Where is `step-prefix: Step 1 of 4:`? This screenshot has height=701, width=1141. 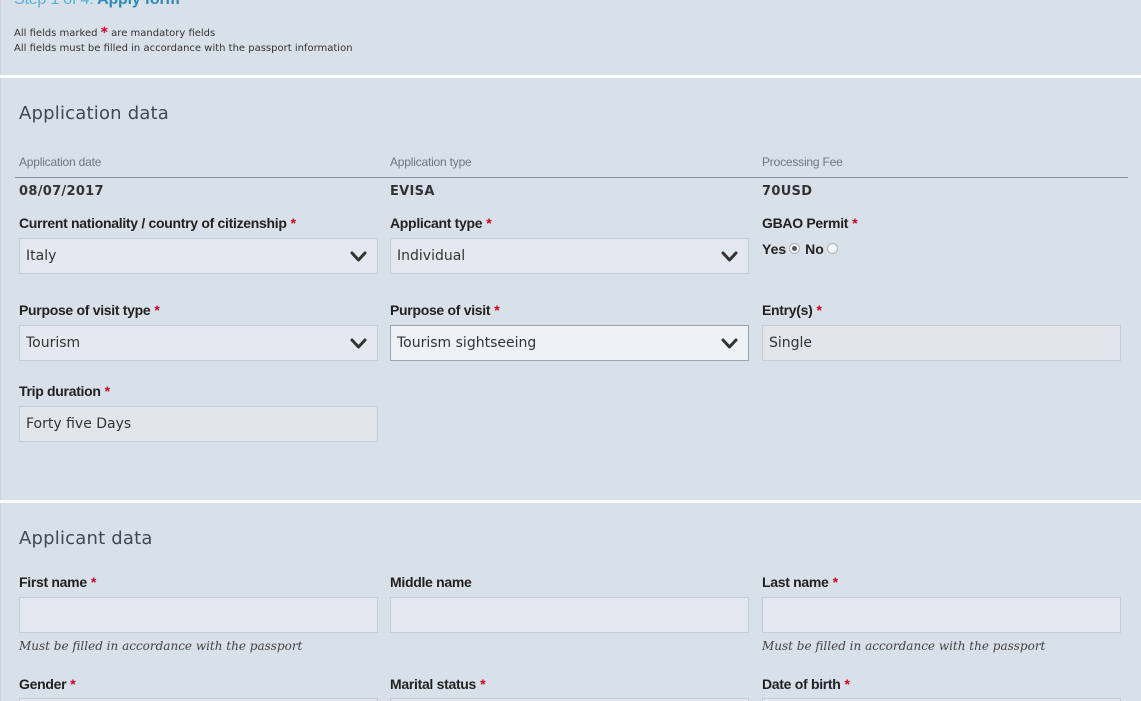 step-prefix: Step 1 of 4: is located at coordinates (54, 4).